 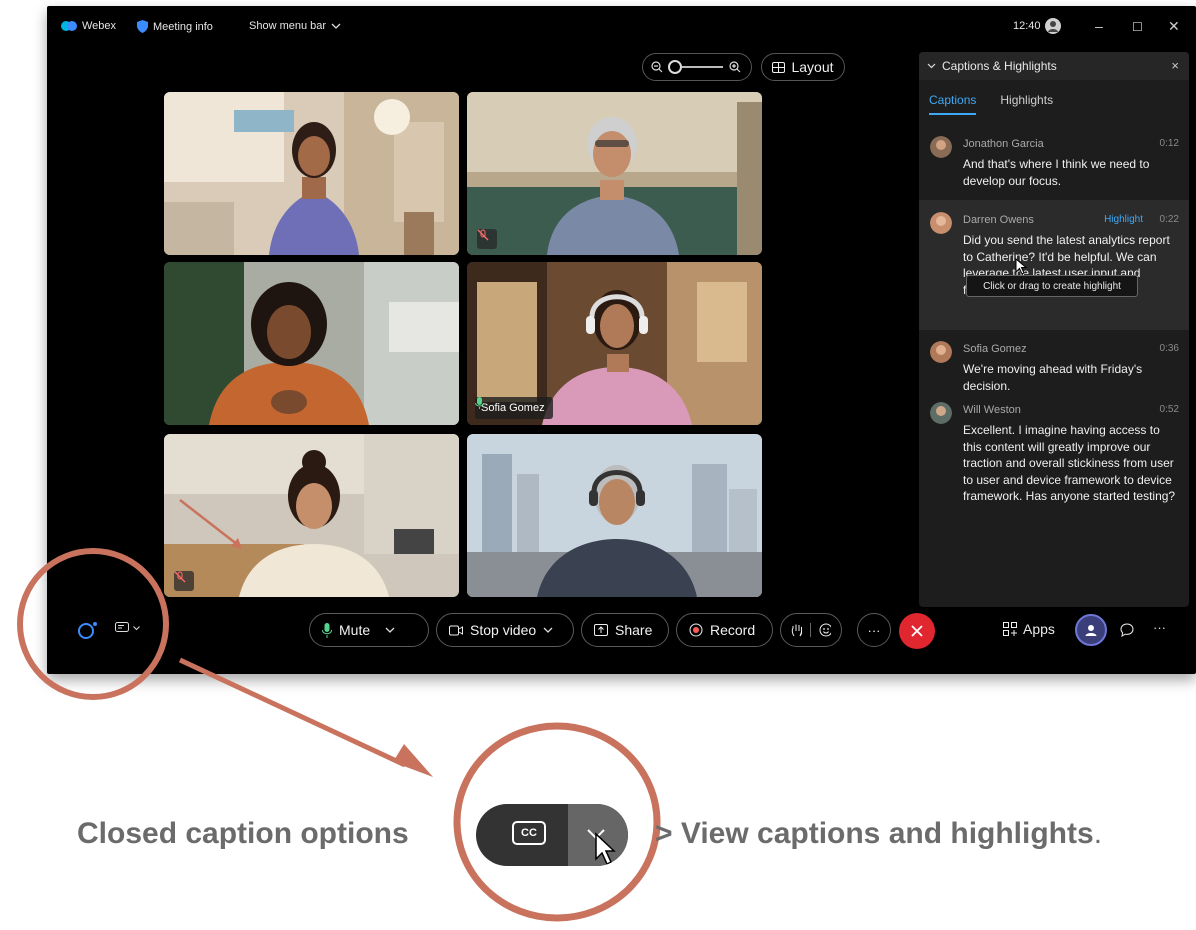 I want to click on pointer-arrow, so click(x=209, y=522).